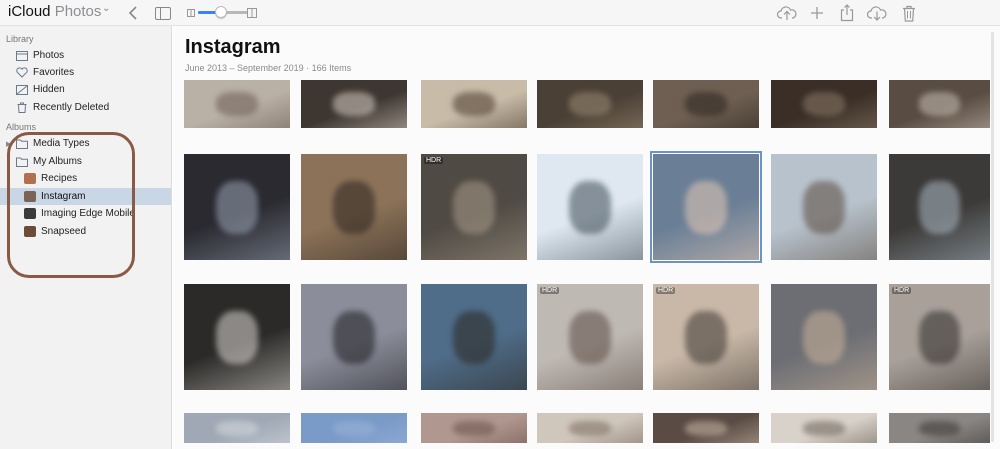  What do you see at coordinates (85, 72) in the screenshot?
I see `sidebar-item-favorites: Favorites` at bounding box center [85, 72].